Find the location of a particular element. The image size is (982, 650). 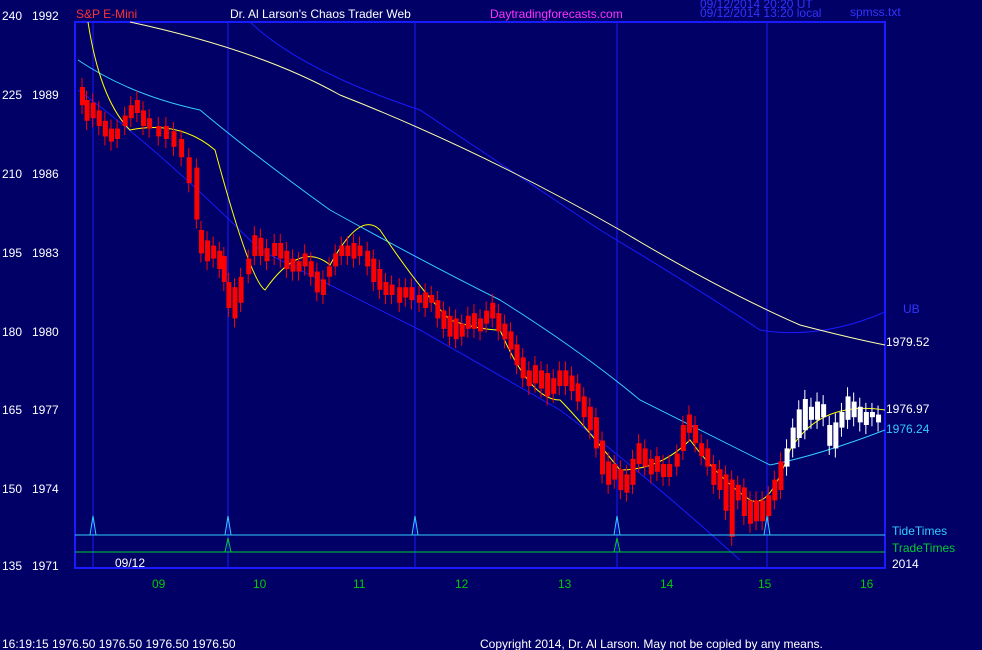

x-day-tick: 13 is located at coordinates (565, 584).